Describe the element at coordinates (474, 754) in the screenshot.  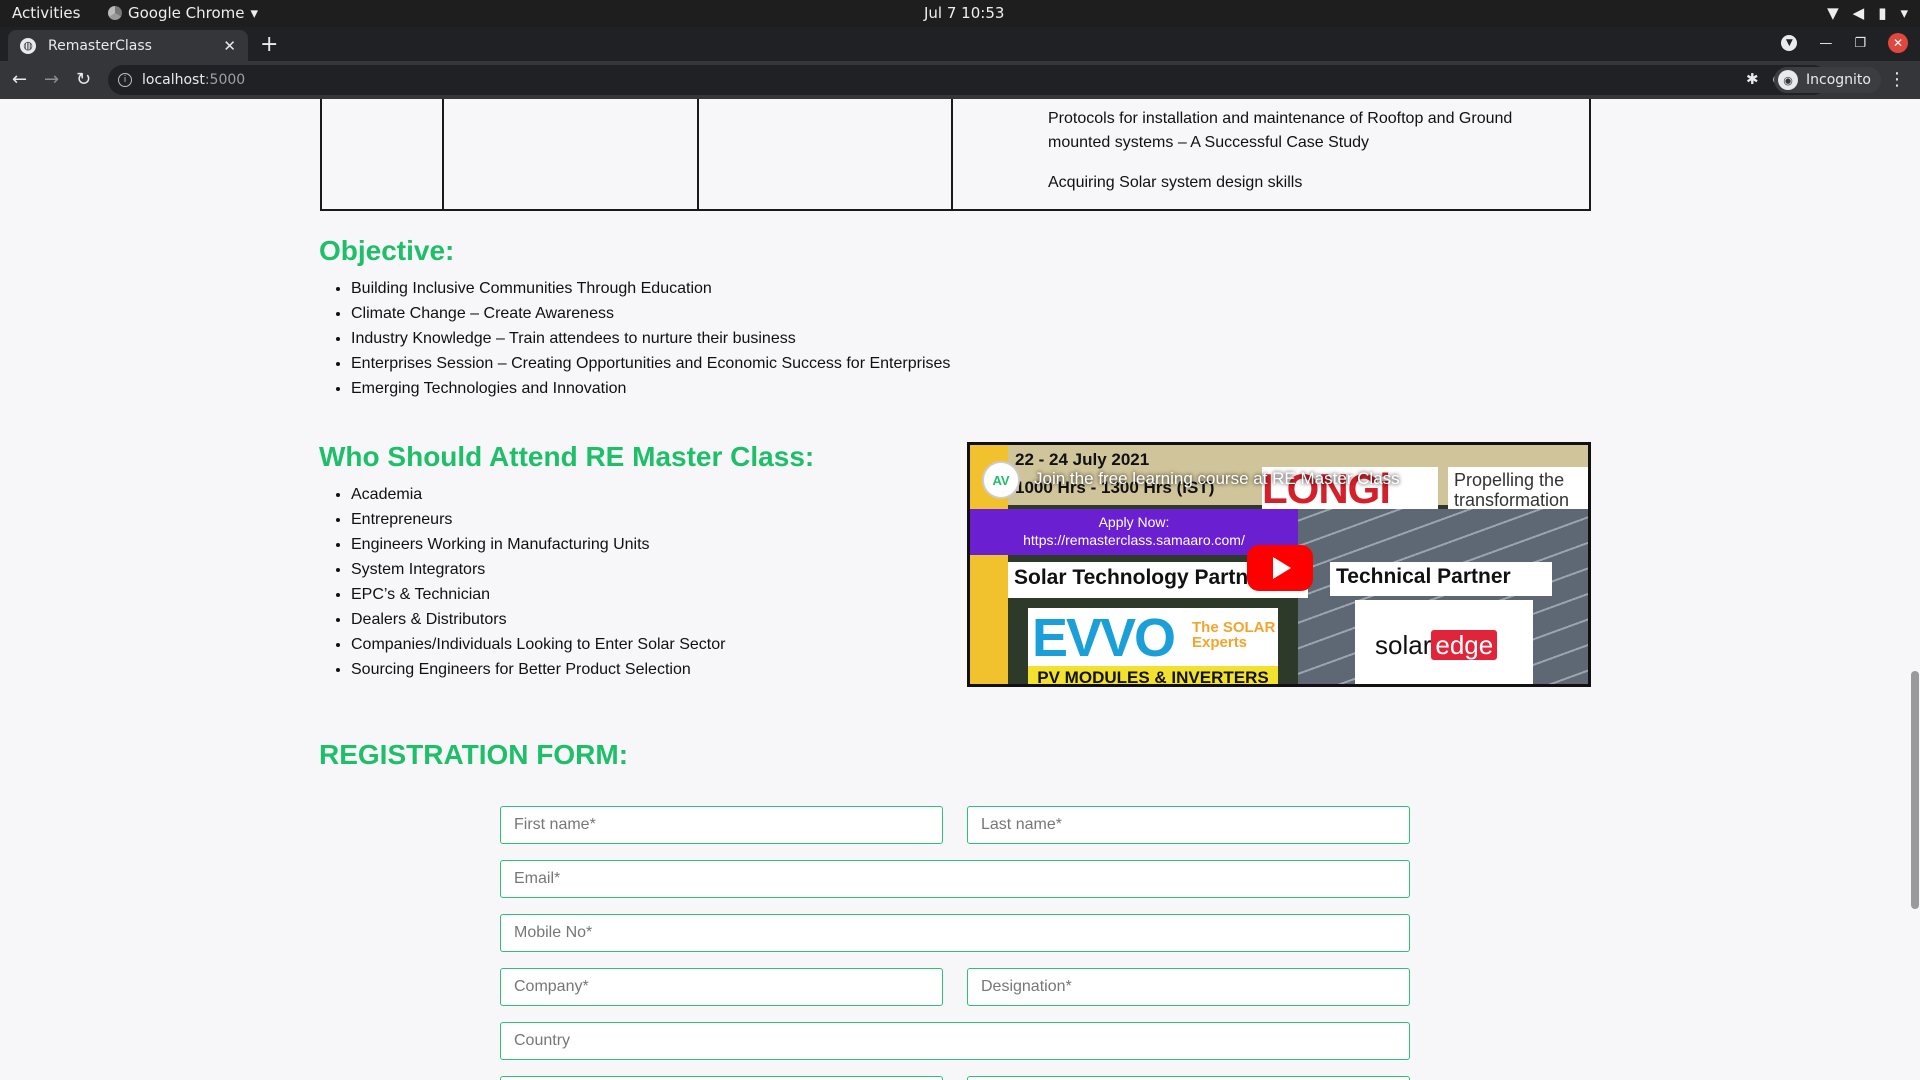
I see `registration-heading: REGISTRATION FORM:` at that location.